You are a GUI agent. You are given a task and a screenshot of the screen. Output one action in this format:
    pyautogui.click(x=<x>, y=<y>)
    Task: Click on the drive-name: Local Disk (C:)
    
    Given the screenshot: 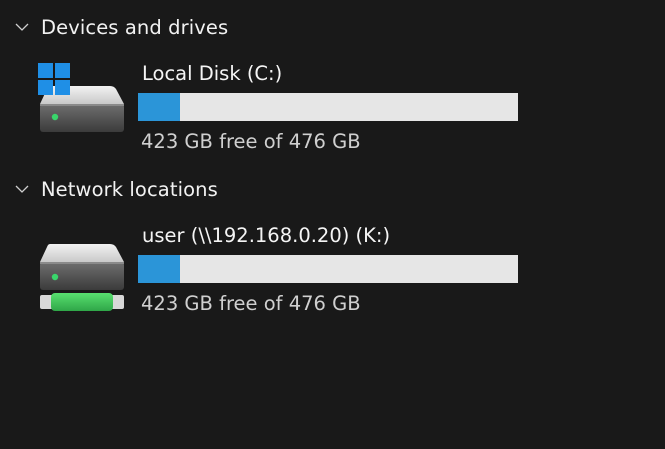 What is the action you would take?
    pyautogui.click(x=212, y=73)
    